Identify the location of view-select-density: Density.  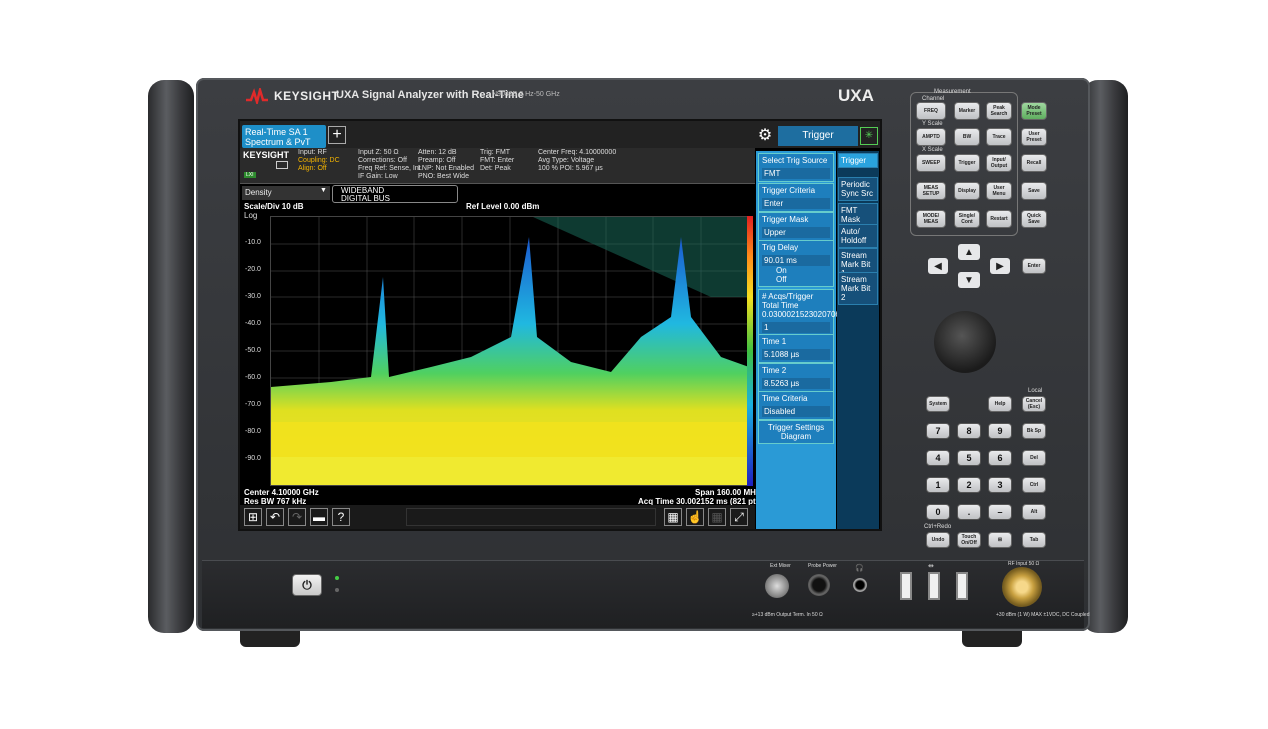
(286, 193).